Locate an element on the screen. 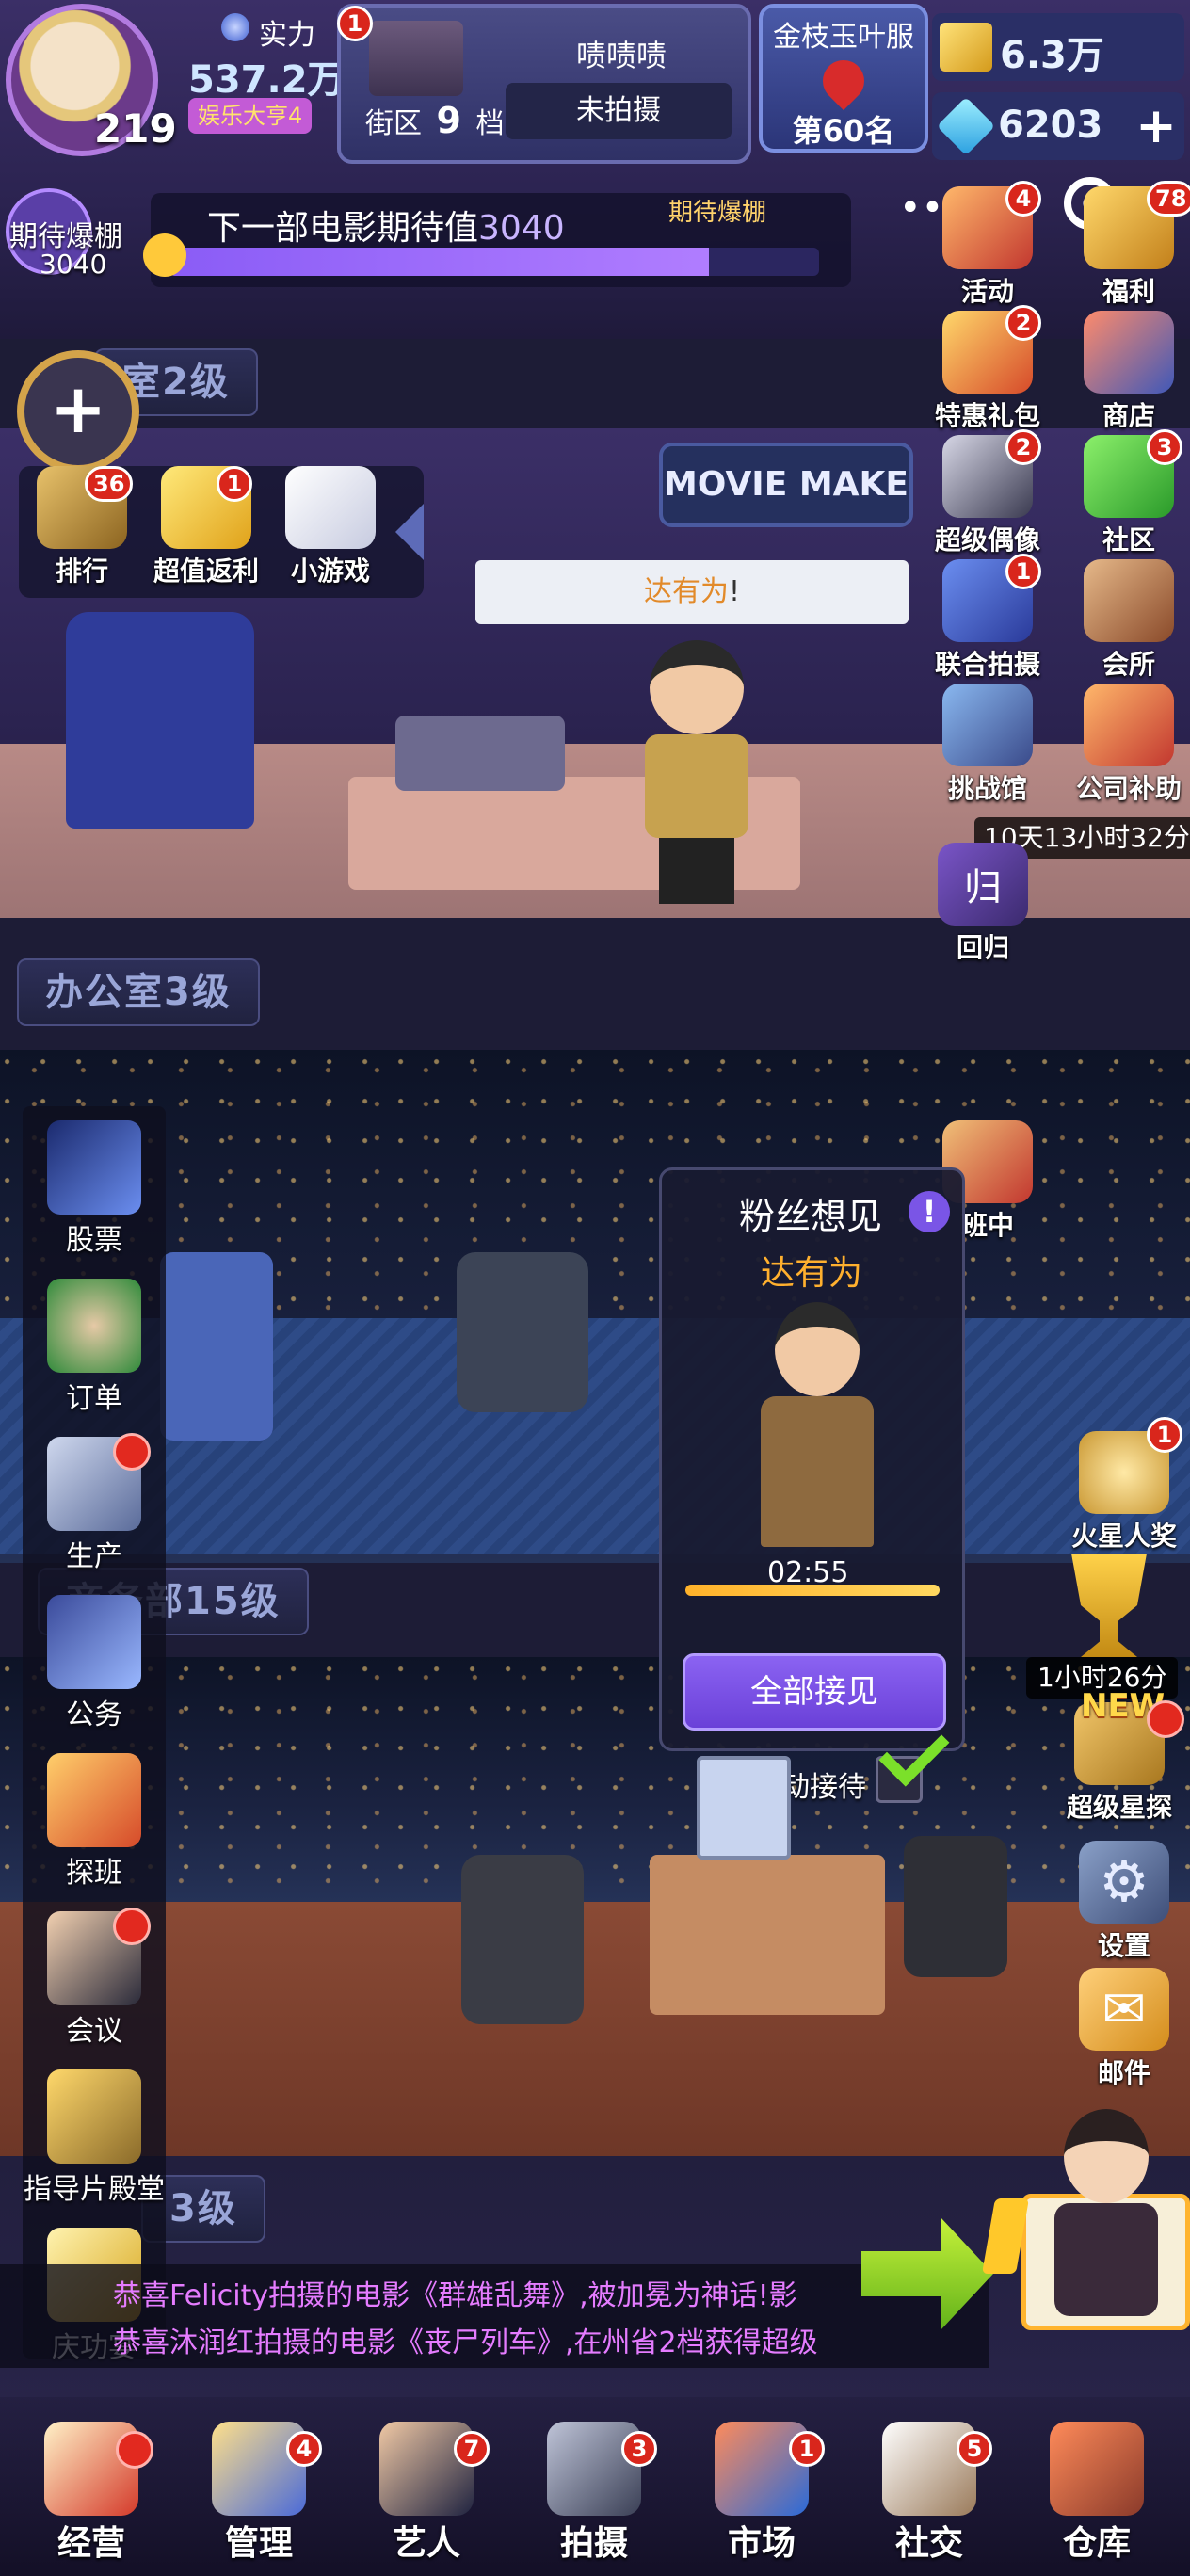 This screenshot has height=2576, width=1190. expectation-text: 下一部电影期待值3040 is located at coordinates (386, 225).